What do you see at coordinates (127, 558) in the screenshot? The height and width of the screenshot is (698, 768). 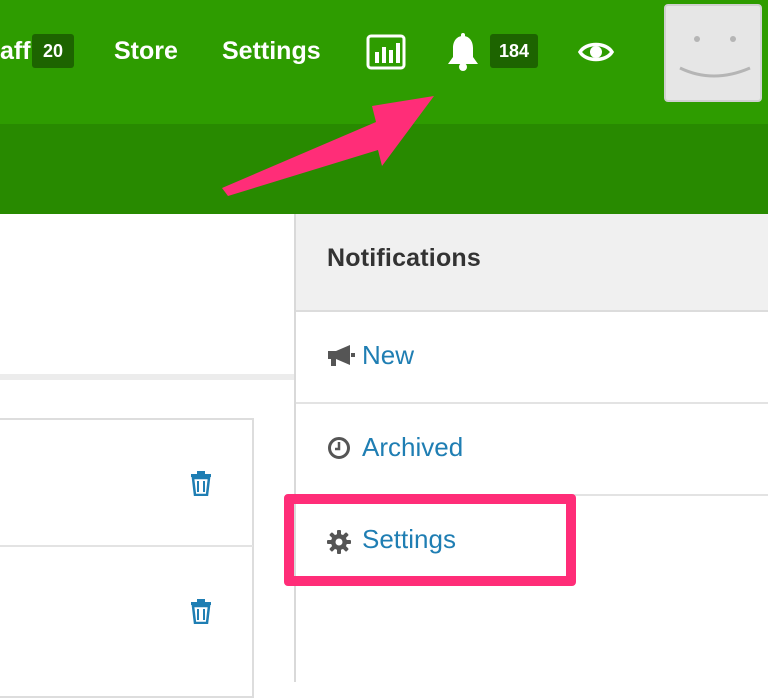 I see `content-list` at bounding box center [127, 558].